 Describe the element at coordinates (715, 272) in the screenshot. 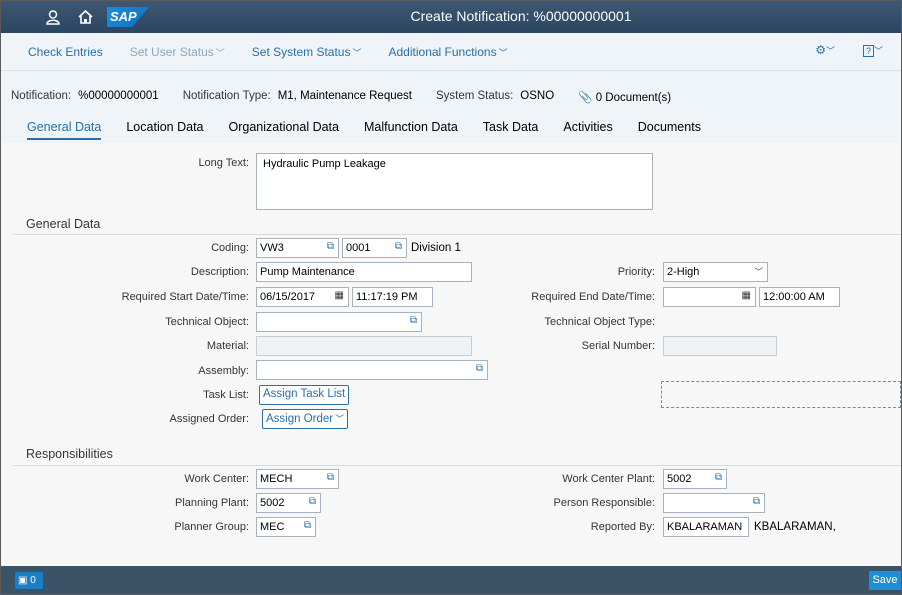

I see `priority-select: 2-High ﹀` at that location.